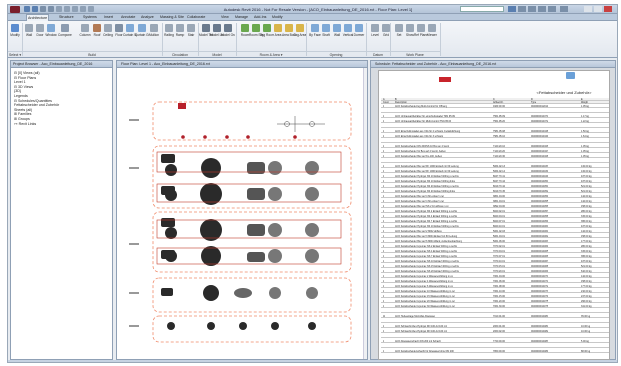 This screenshot has width=621, height=366. What do you see at coordinates (191, 31) in the screenshot?
I see `stair-button: Stair` at bounding box center [191, 31].